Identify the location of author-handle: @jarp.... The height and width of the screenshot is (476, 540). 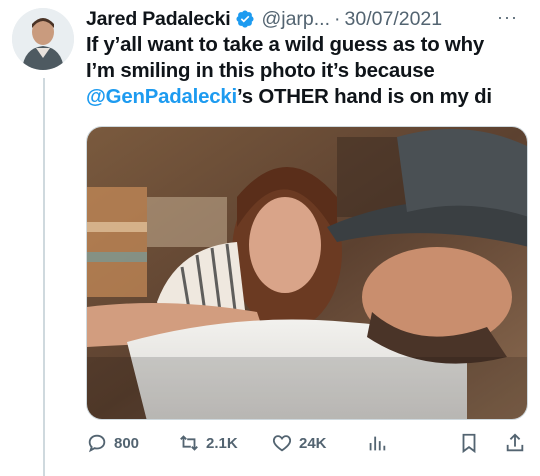
(295, 19).